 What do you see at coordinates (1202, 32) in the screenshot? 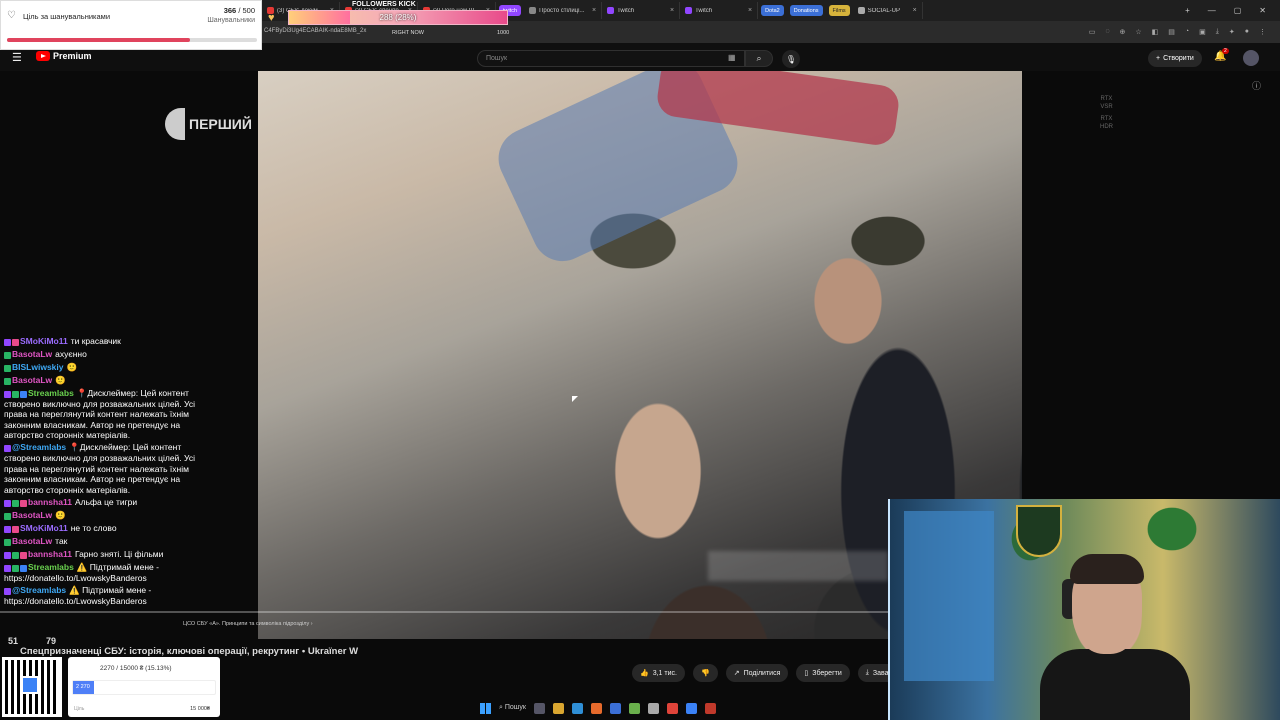
I see `extension-icon: ▣` at bounding box center [1202, 32].